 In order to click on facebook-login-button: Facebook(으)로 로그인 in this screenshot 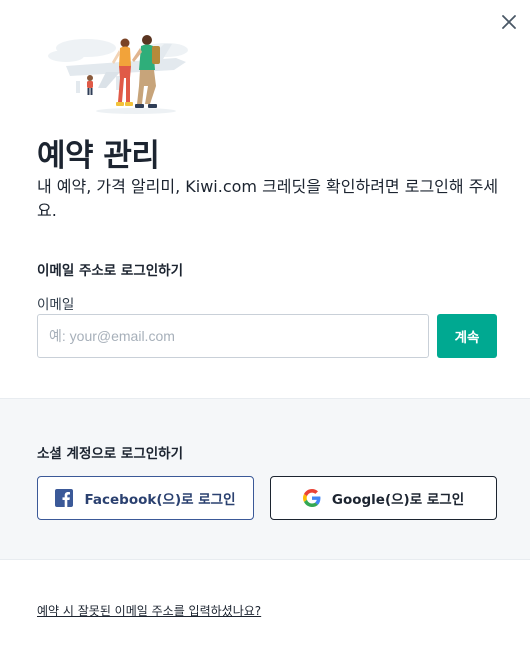, I will do `click(145, 498)`.